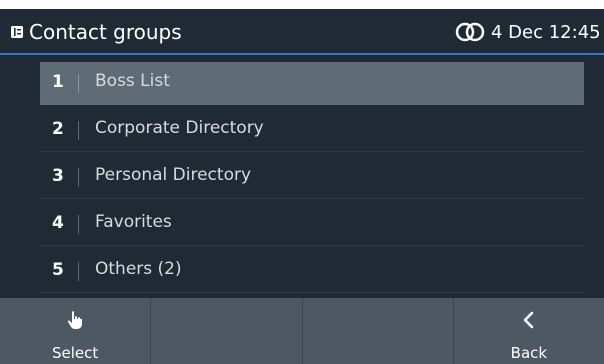 This screenshot has height=364, width=604. Describe the element at coordinates (529, 353) in the screenshot. I see `back-label: Back` at that location.